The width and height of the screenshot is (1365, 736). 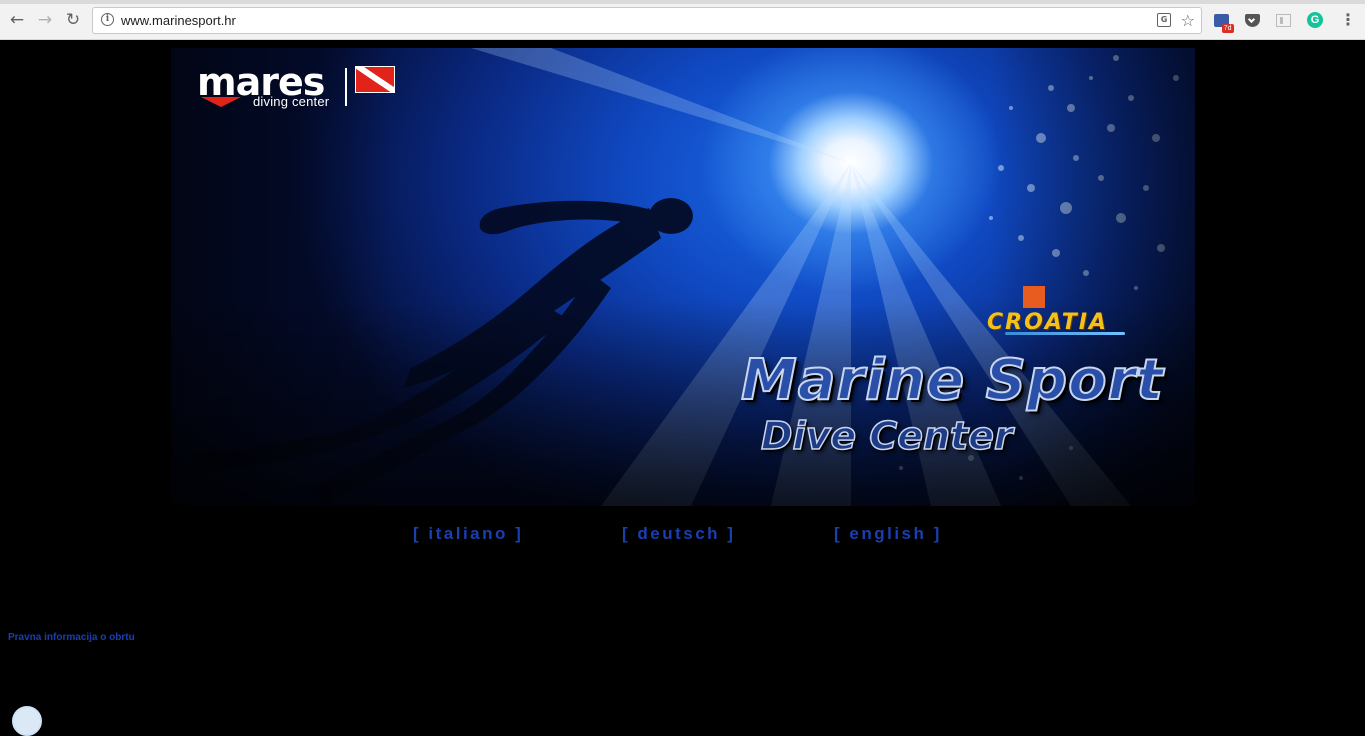 I want to click on mares-logo: mares diving center, so click(x=302, y=88).